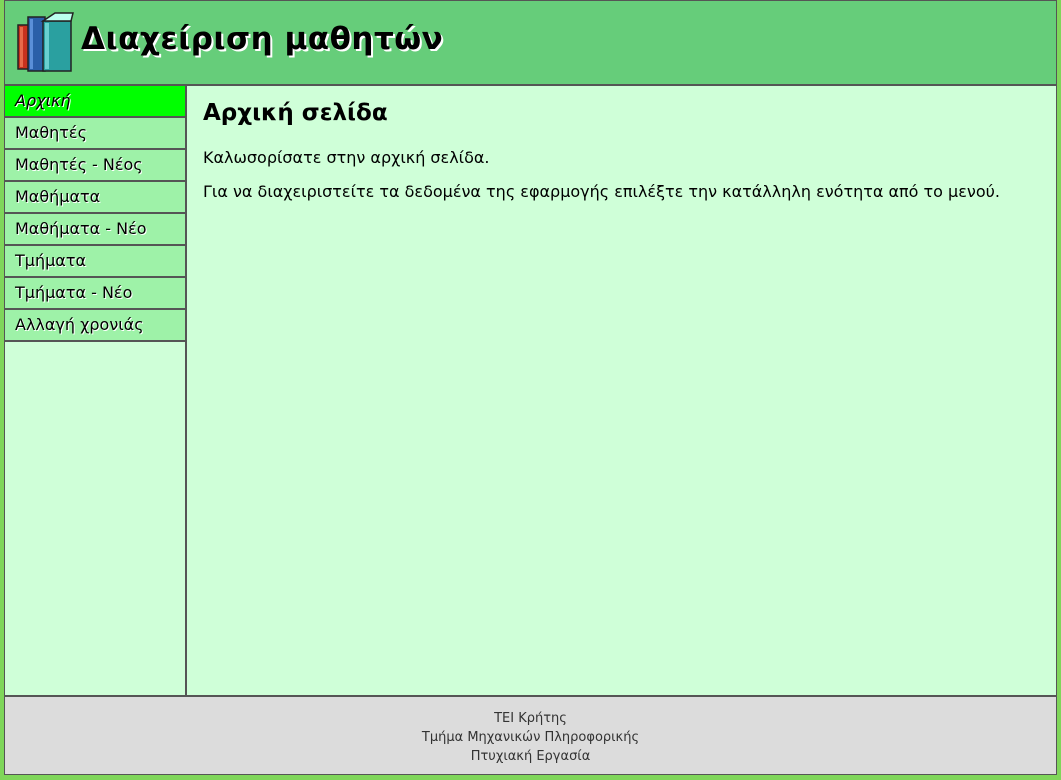 Image resolution: width=1061 pixels, height=780 pixels. Describe the element at coordinates (95, 102) in the screenshot. I see `sidebar-item-home: Αρχική` at that location.